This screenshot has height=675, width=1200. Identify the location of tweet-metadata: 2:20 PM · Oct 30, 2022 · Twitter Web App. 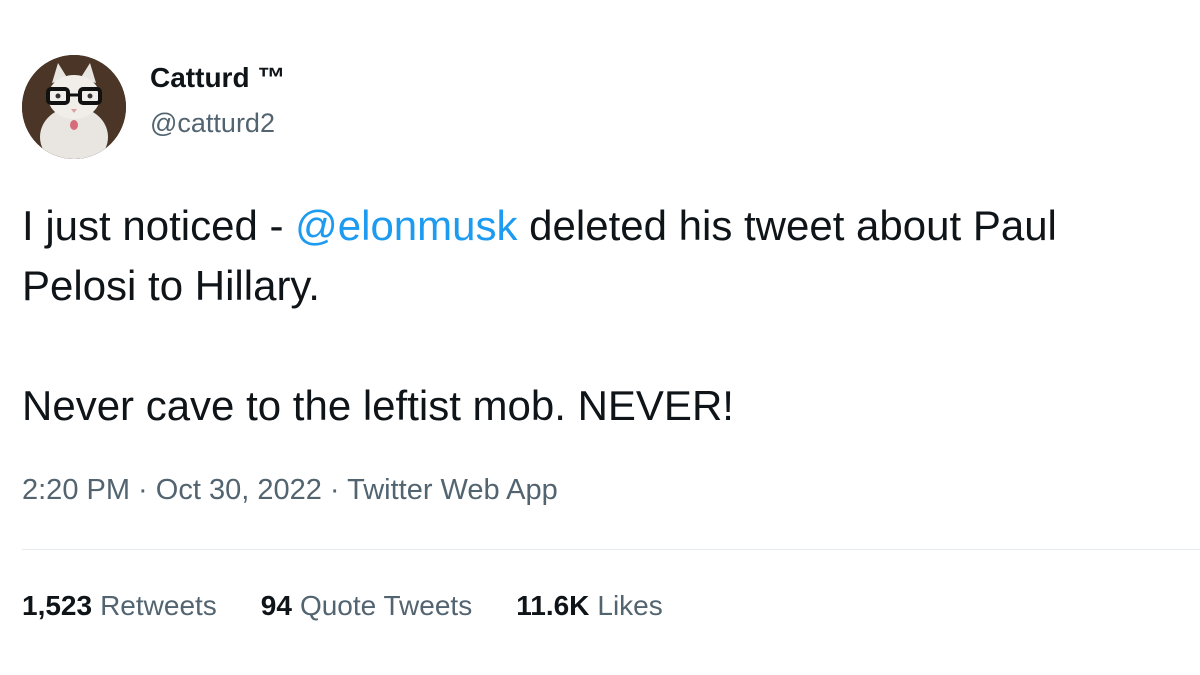
(290, 490).